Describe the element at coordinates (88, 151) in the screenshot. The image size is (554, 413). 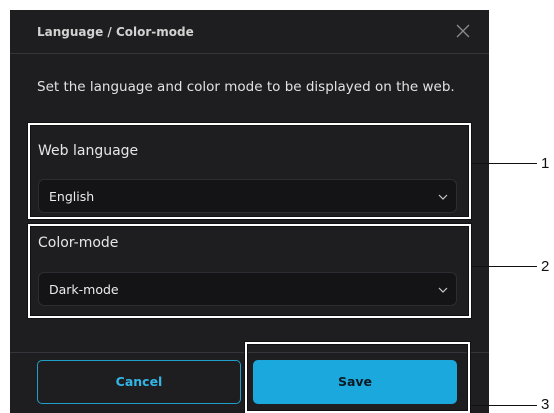
I see `web-language-label: Web language` at that location.